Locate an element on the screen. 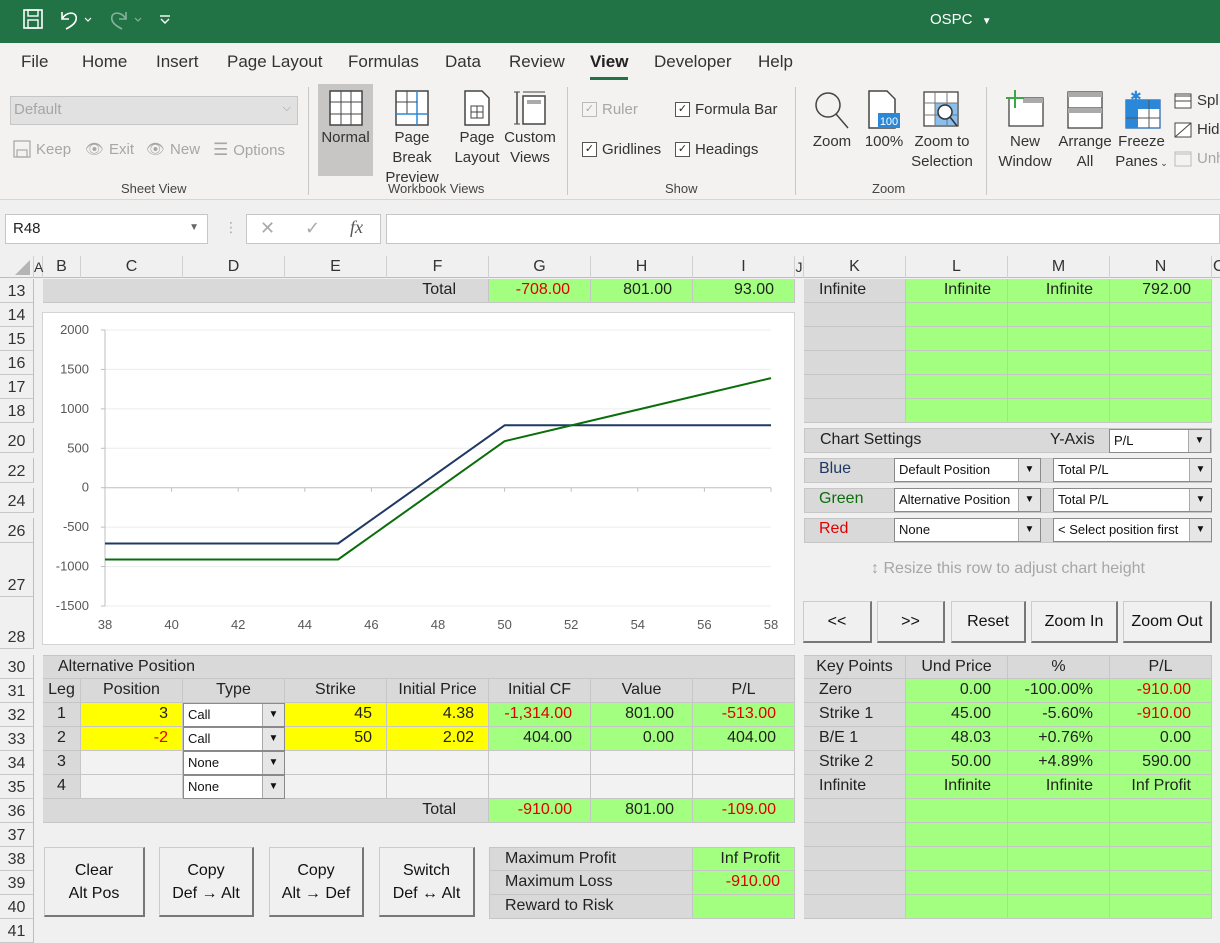  options-button: ☰ Options is located at coordinates (249, 150).